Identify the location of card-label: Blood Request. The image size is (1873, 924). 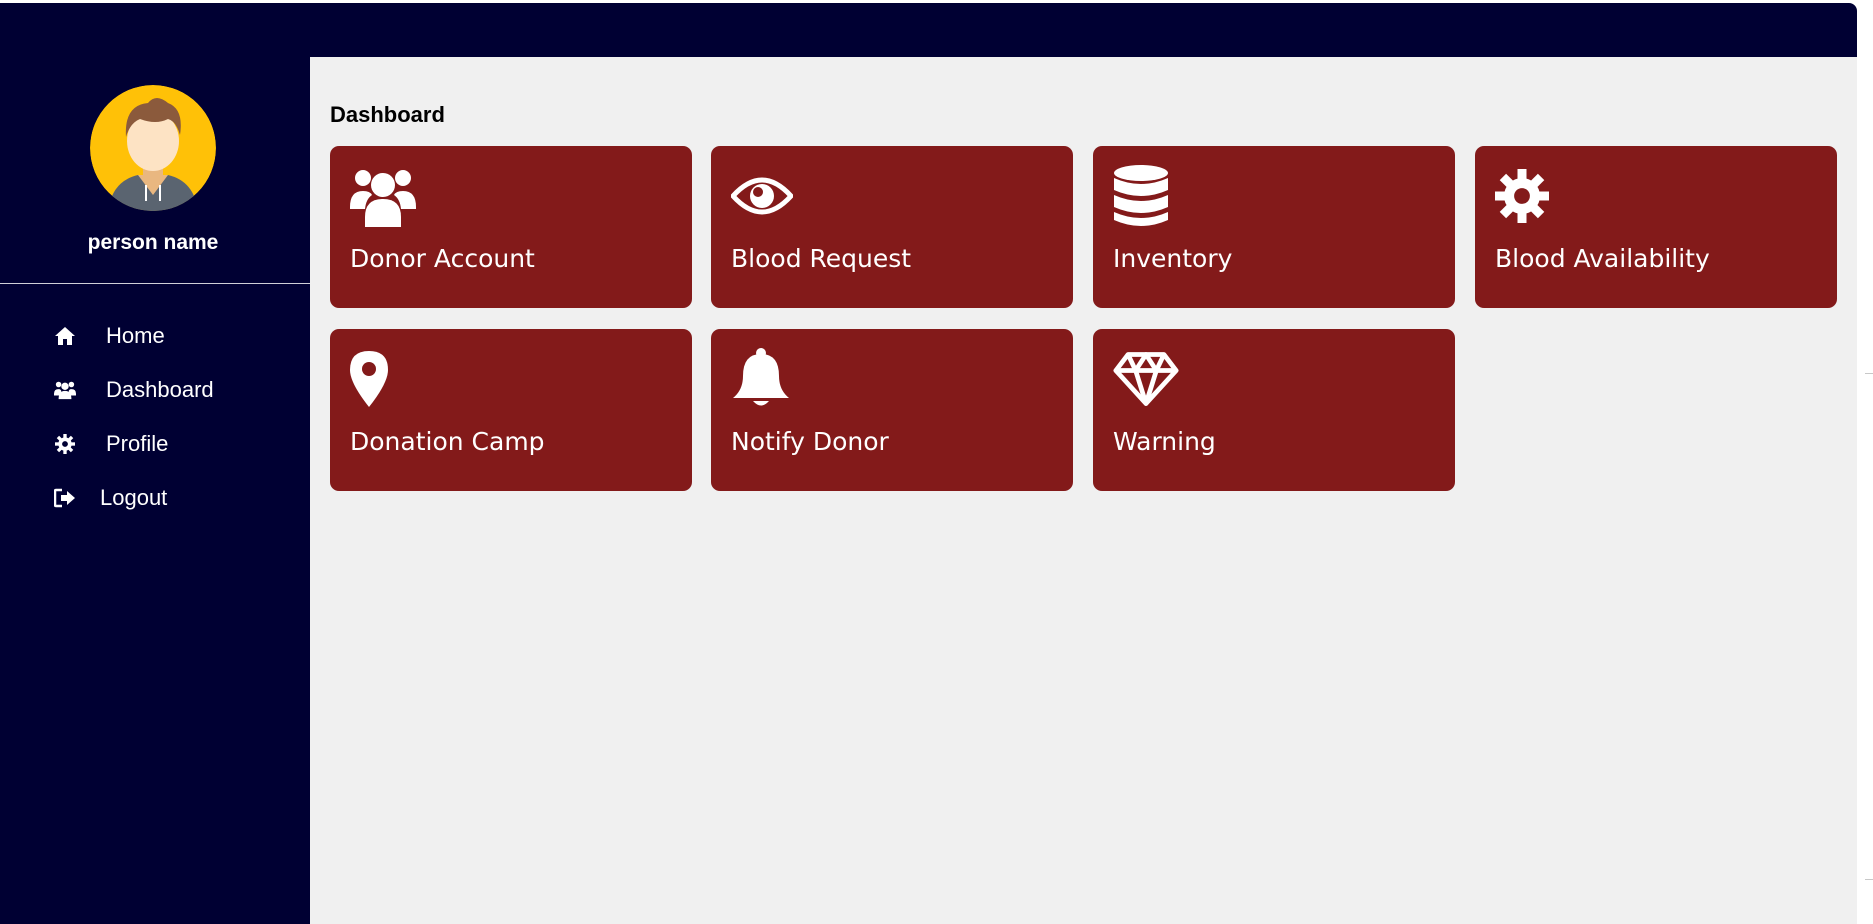
(821, 258).